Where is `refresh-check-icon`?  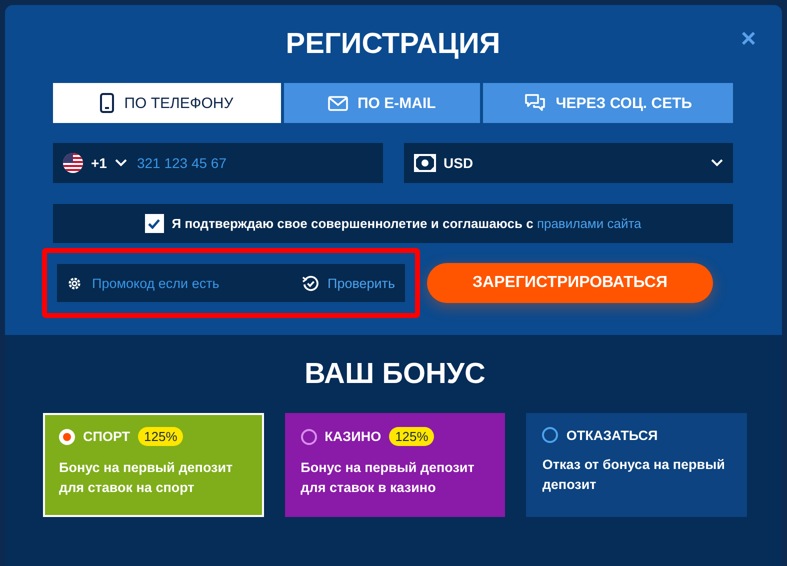
refresh-check-icon is located at coordinates (311, 283).